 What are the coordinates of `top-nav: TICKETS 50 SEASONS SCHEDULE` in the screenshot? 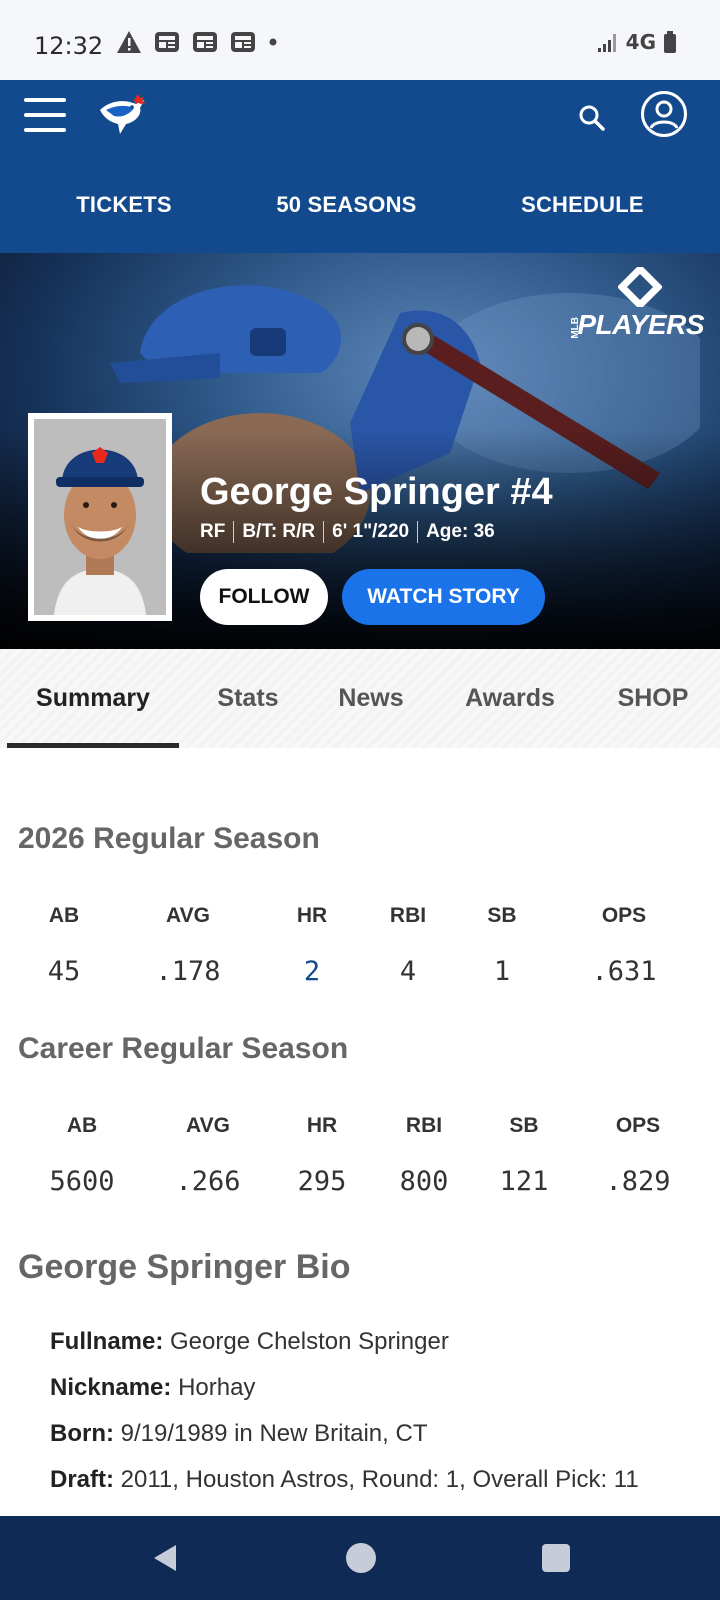 It's located at (360, 205).